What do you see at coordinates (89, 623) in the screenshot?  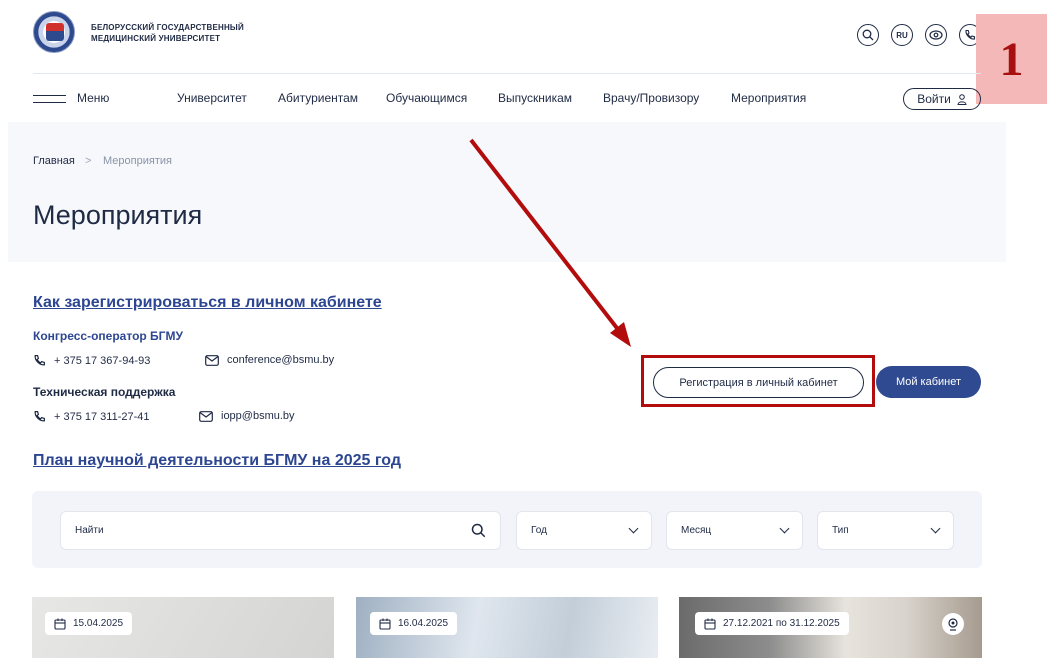 I see `event-date-badge: 15.04.2025` at bounding box center [89, 623].